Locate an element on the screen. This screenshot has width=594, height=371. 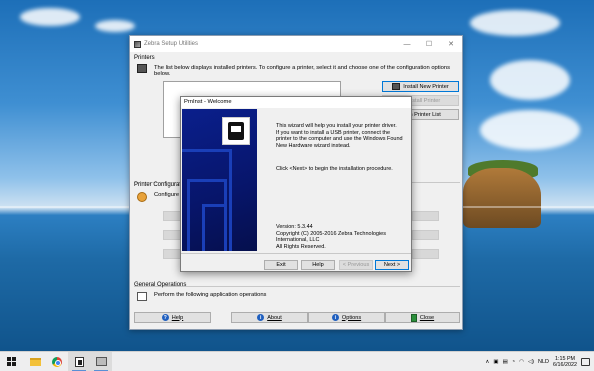
title-bar: Zebra Setup Utilities — ☐ ✕ is located at coordinates (296, 44).